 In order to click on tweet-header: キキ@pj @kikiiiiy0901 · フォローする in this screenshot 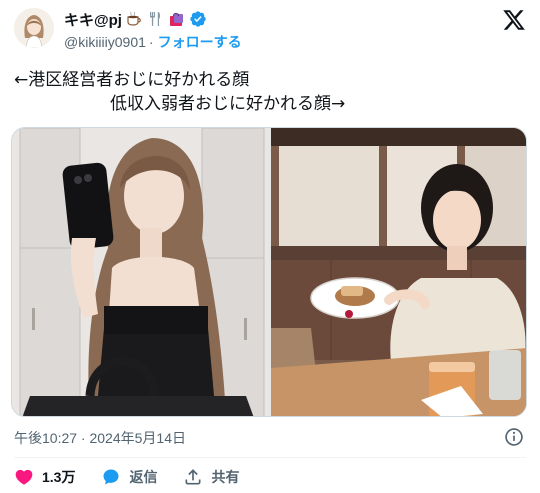, I will do `click(270, 32)`.